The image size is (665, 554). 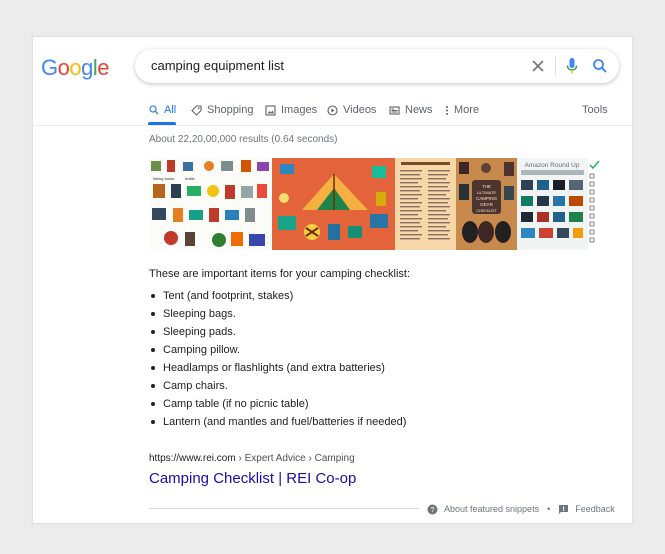 I want to click on list-item: Camp chairs., so click(x=277, y=386).